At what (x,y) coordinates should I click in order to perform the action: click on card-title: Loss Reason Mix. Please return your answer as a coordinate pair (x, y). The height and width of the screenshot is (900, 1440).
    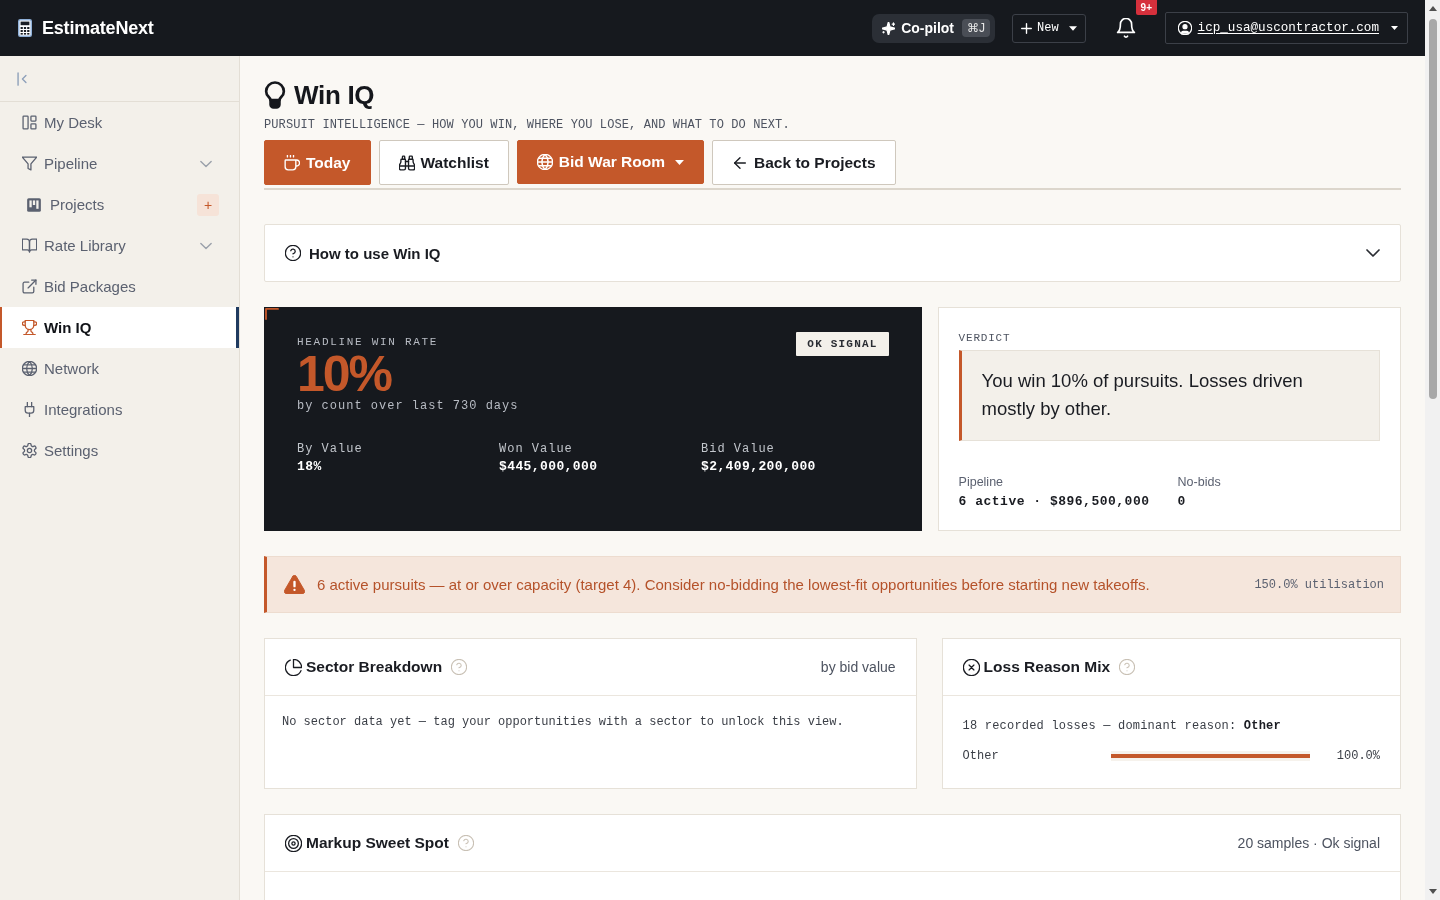
    Looking at the image, I should click on (1047, 667).